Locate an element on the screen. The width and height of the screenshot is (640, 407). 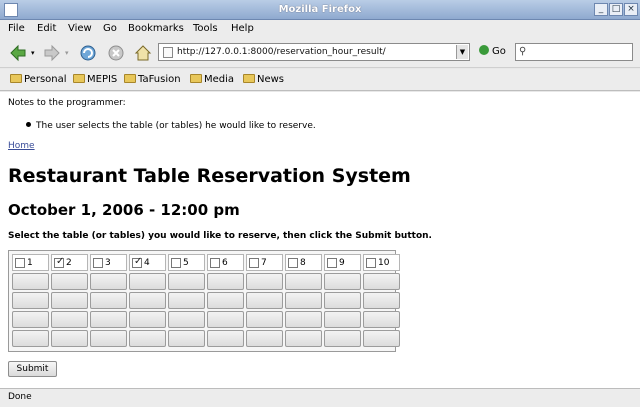
bookmark-news: News is located at coordinates (263, 79).